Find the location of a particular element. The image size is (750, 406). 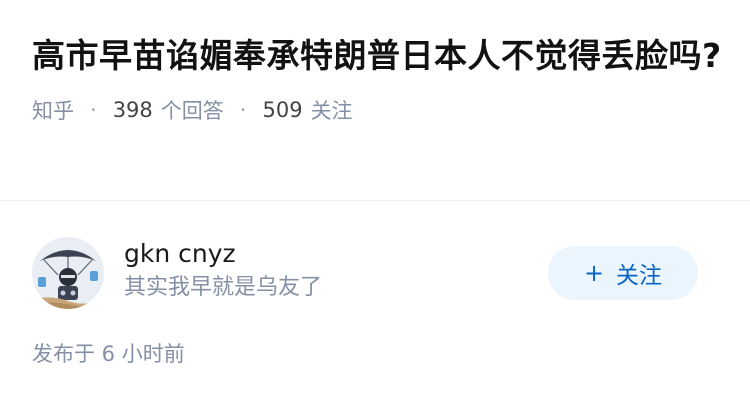

follow-label: 关注 is located at coordinates (639, 276).